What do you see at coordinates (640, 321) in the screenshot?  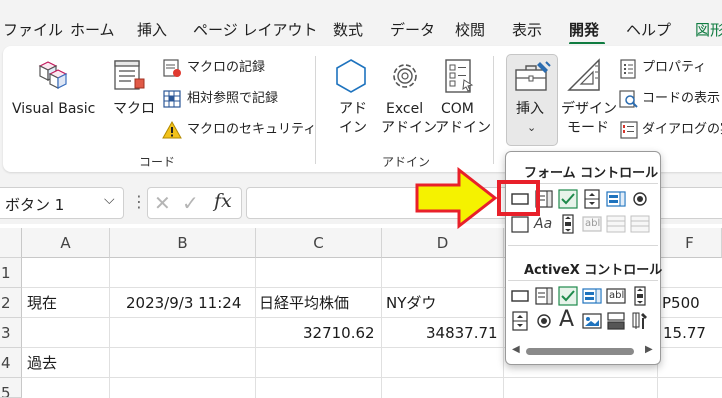 I see `more-controls-icon` at bounding box center [640, 321].